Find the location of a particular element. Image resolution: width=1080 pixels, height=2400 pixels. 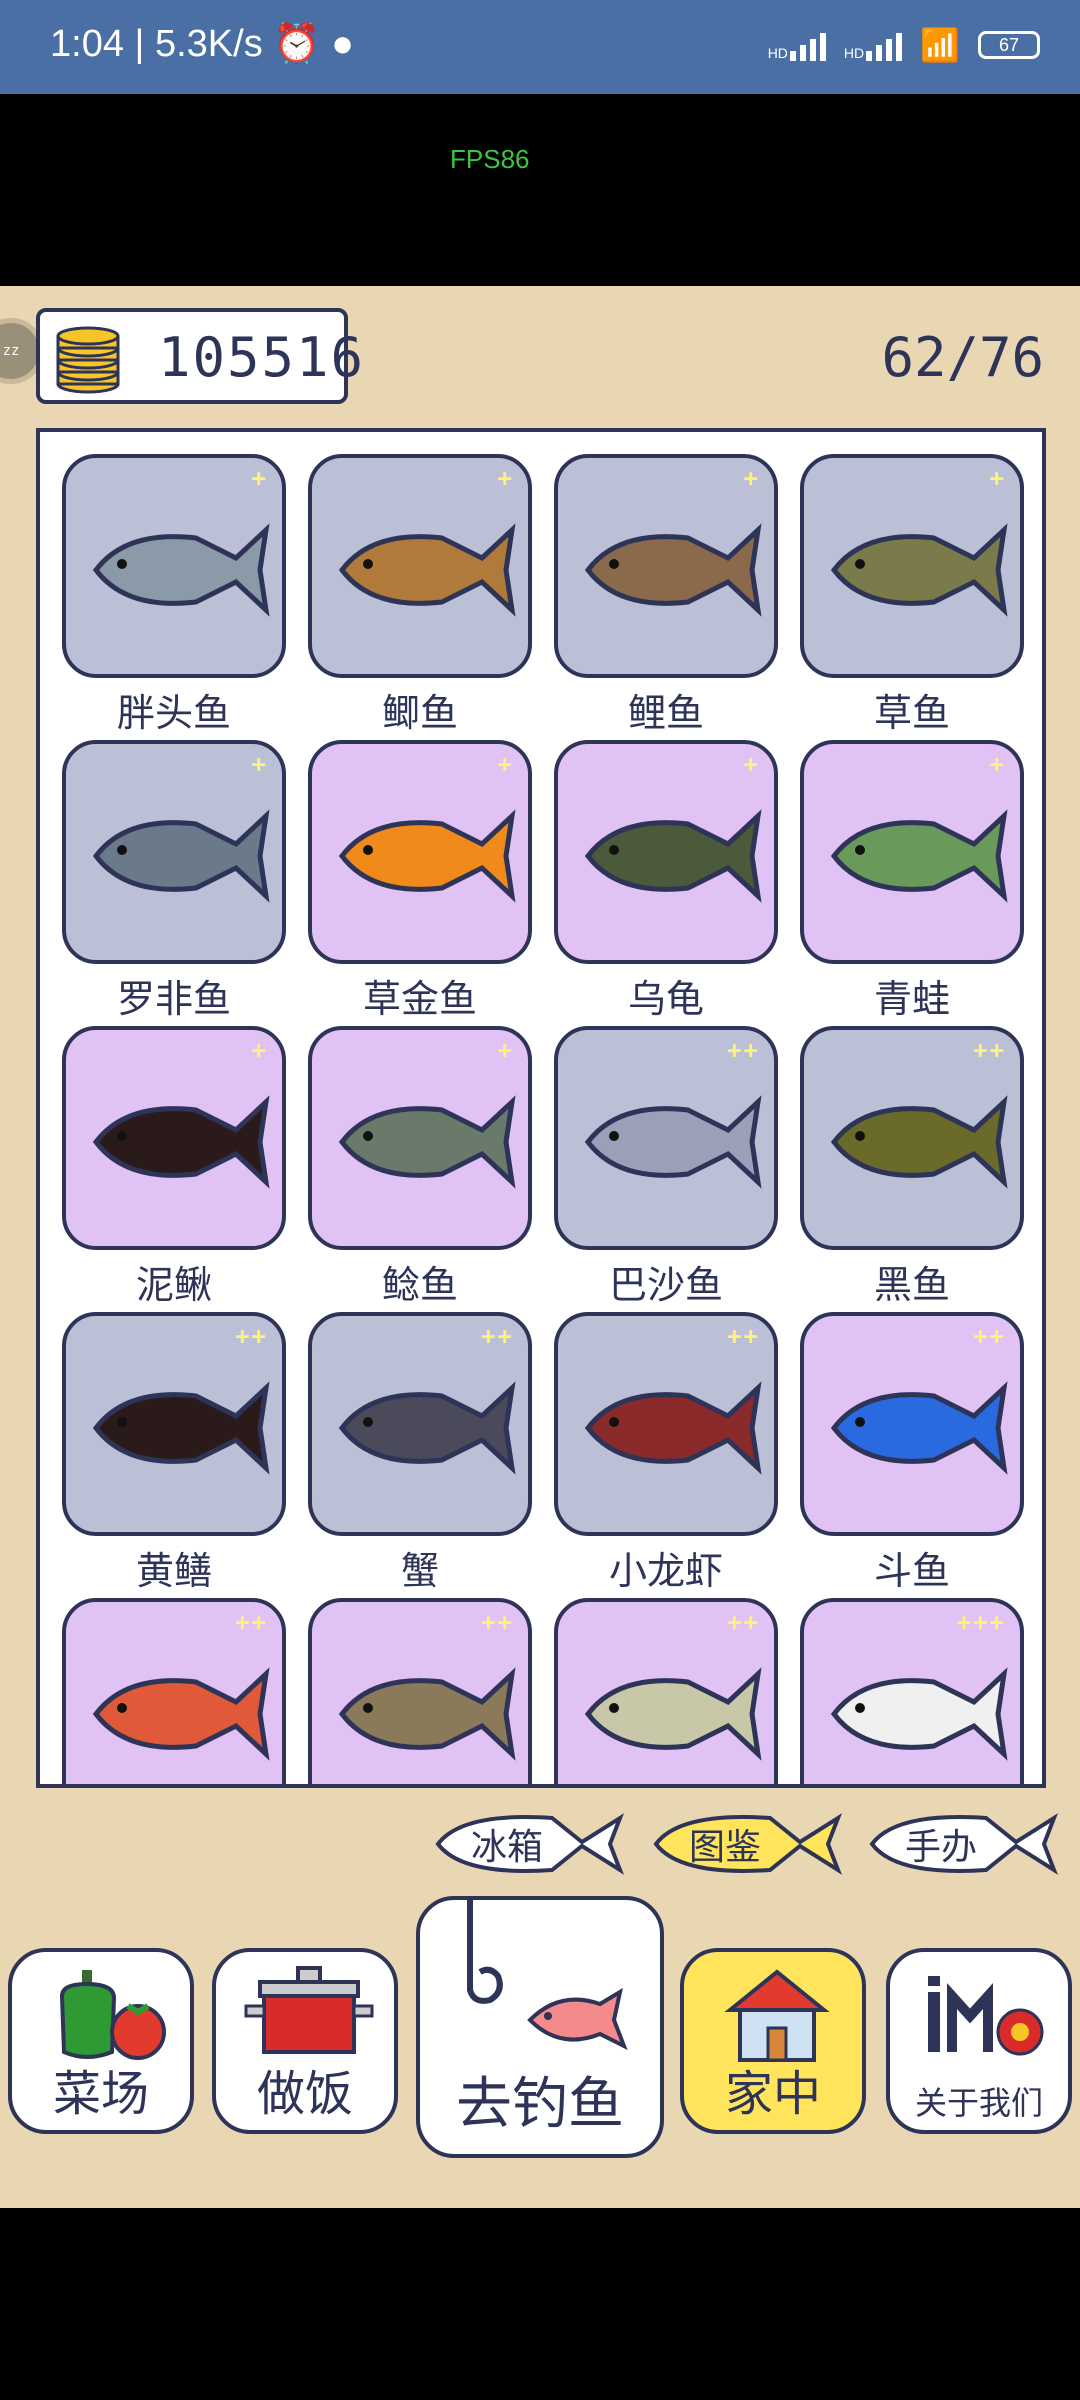

fish-entry: + 鲫鱼 is located at coordinates (420, 595).